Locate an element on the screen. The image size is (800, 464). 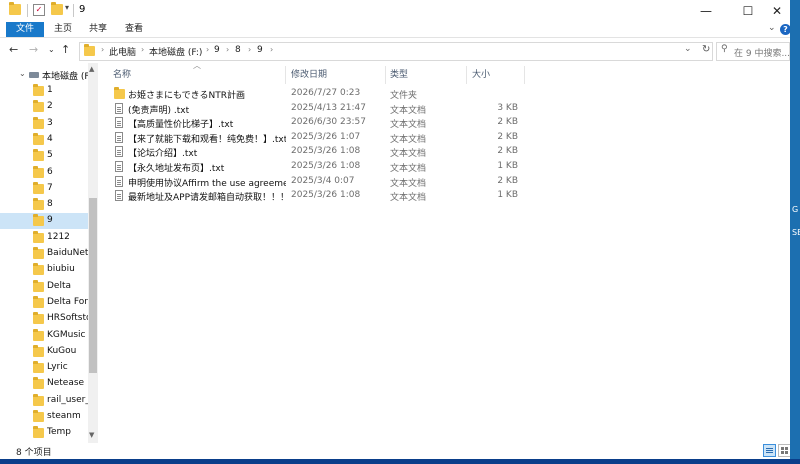
file-row: (免责声明) .txt 2025/4/13 21:47 文本文档 3 KB is located at coordinates (317, 109).